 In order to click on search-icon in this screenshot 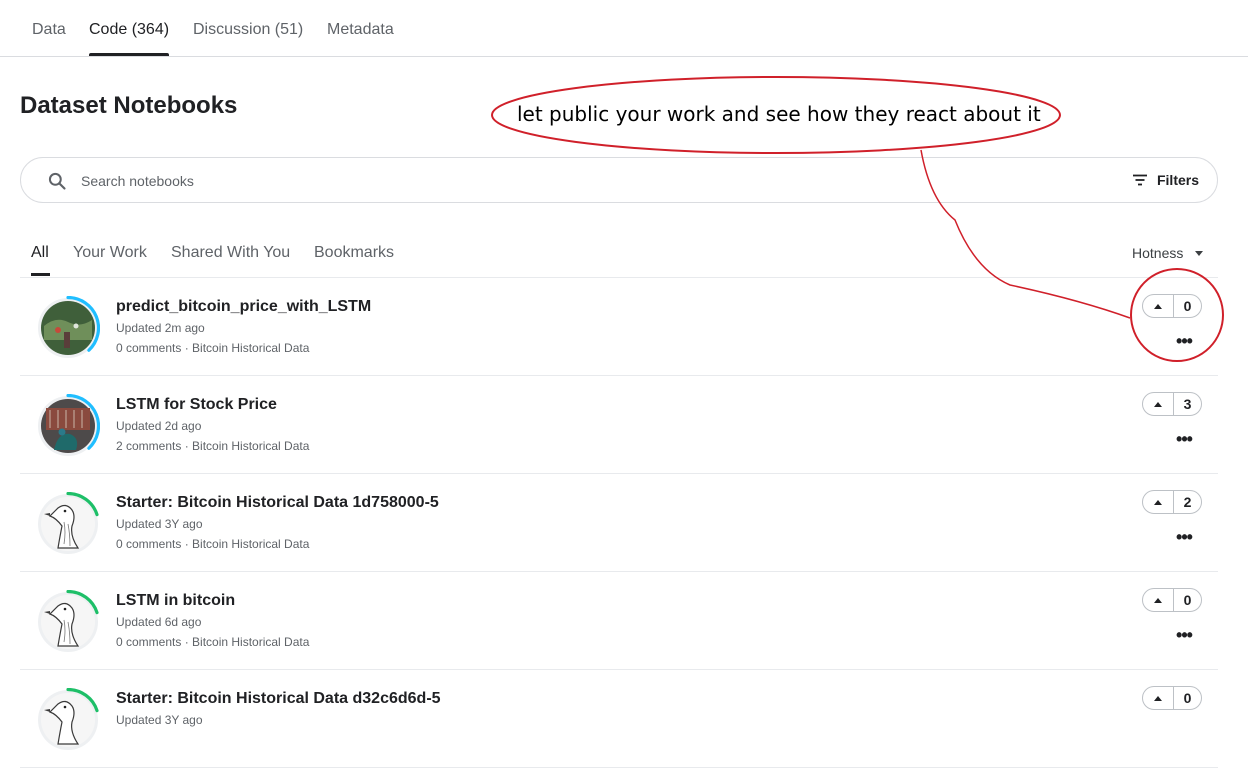, I will do `click(57, 181)`.